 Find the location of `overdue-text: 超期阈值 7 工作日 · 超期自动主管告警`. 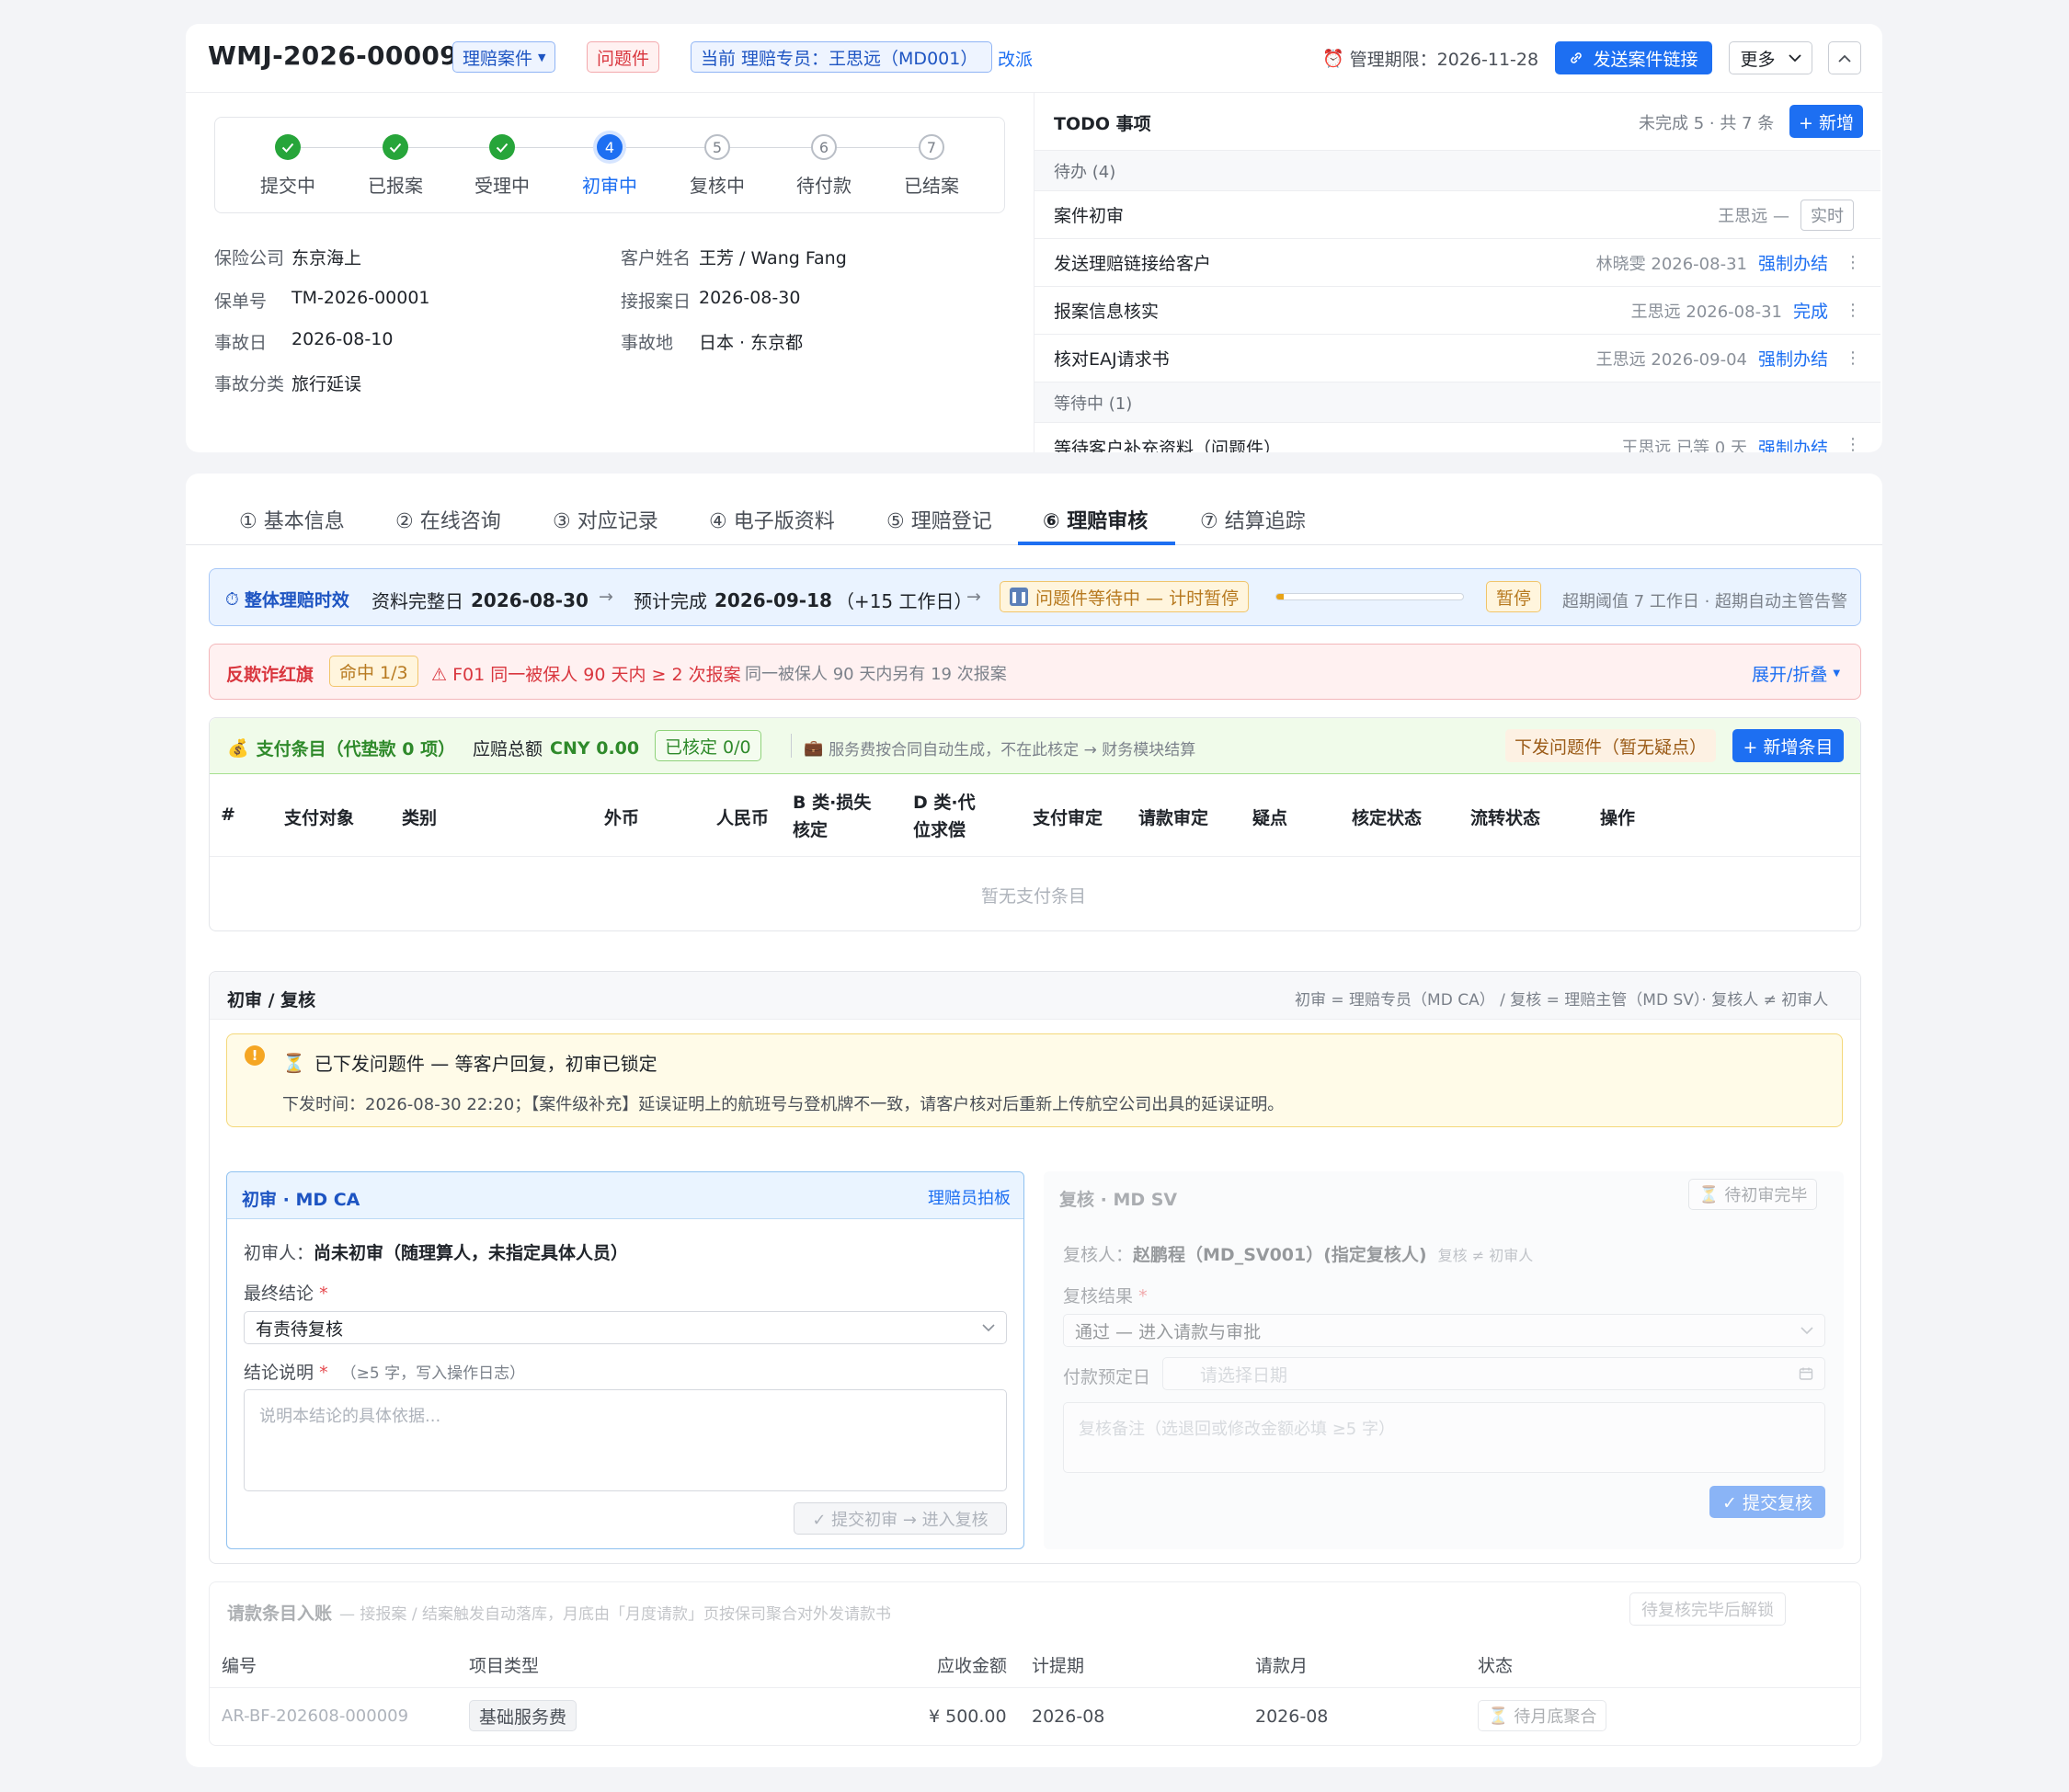

overdue-text: 超期阈值 7 工作日 · 超期自动主管告警 is located at coordinates (1705, 601).